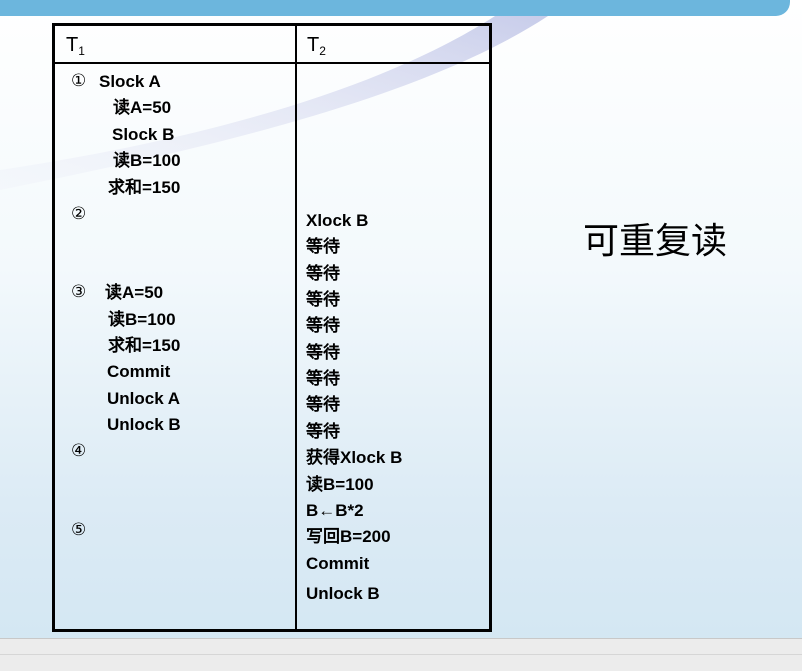 This screenshot has height=671, width=802. I want to click on bottom-status-bar, so click(401, 654).